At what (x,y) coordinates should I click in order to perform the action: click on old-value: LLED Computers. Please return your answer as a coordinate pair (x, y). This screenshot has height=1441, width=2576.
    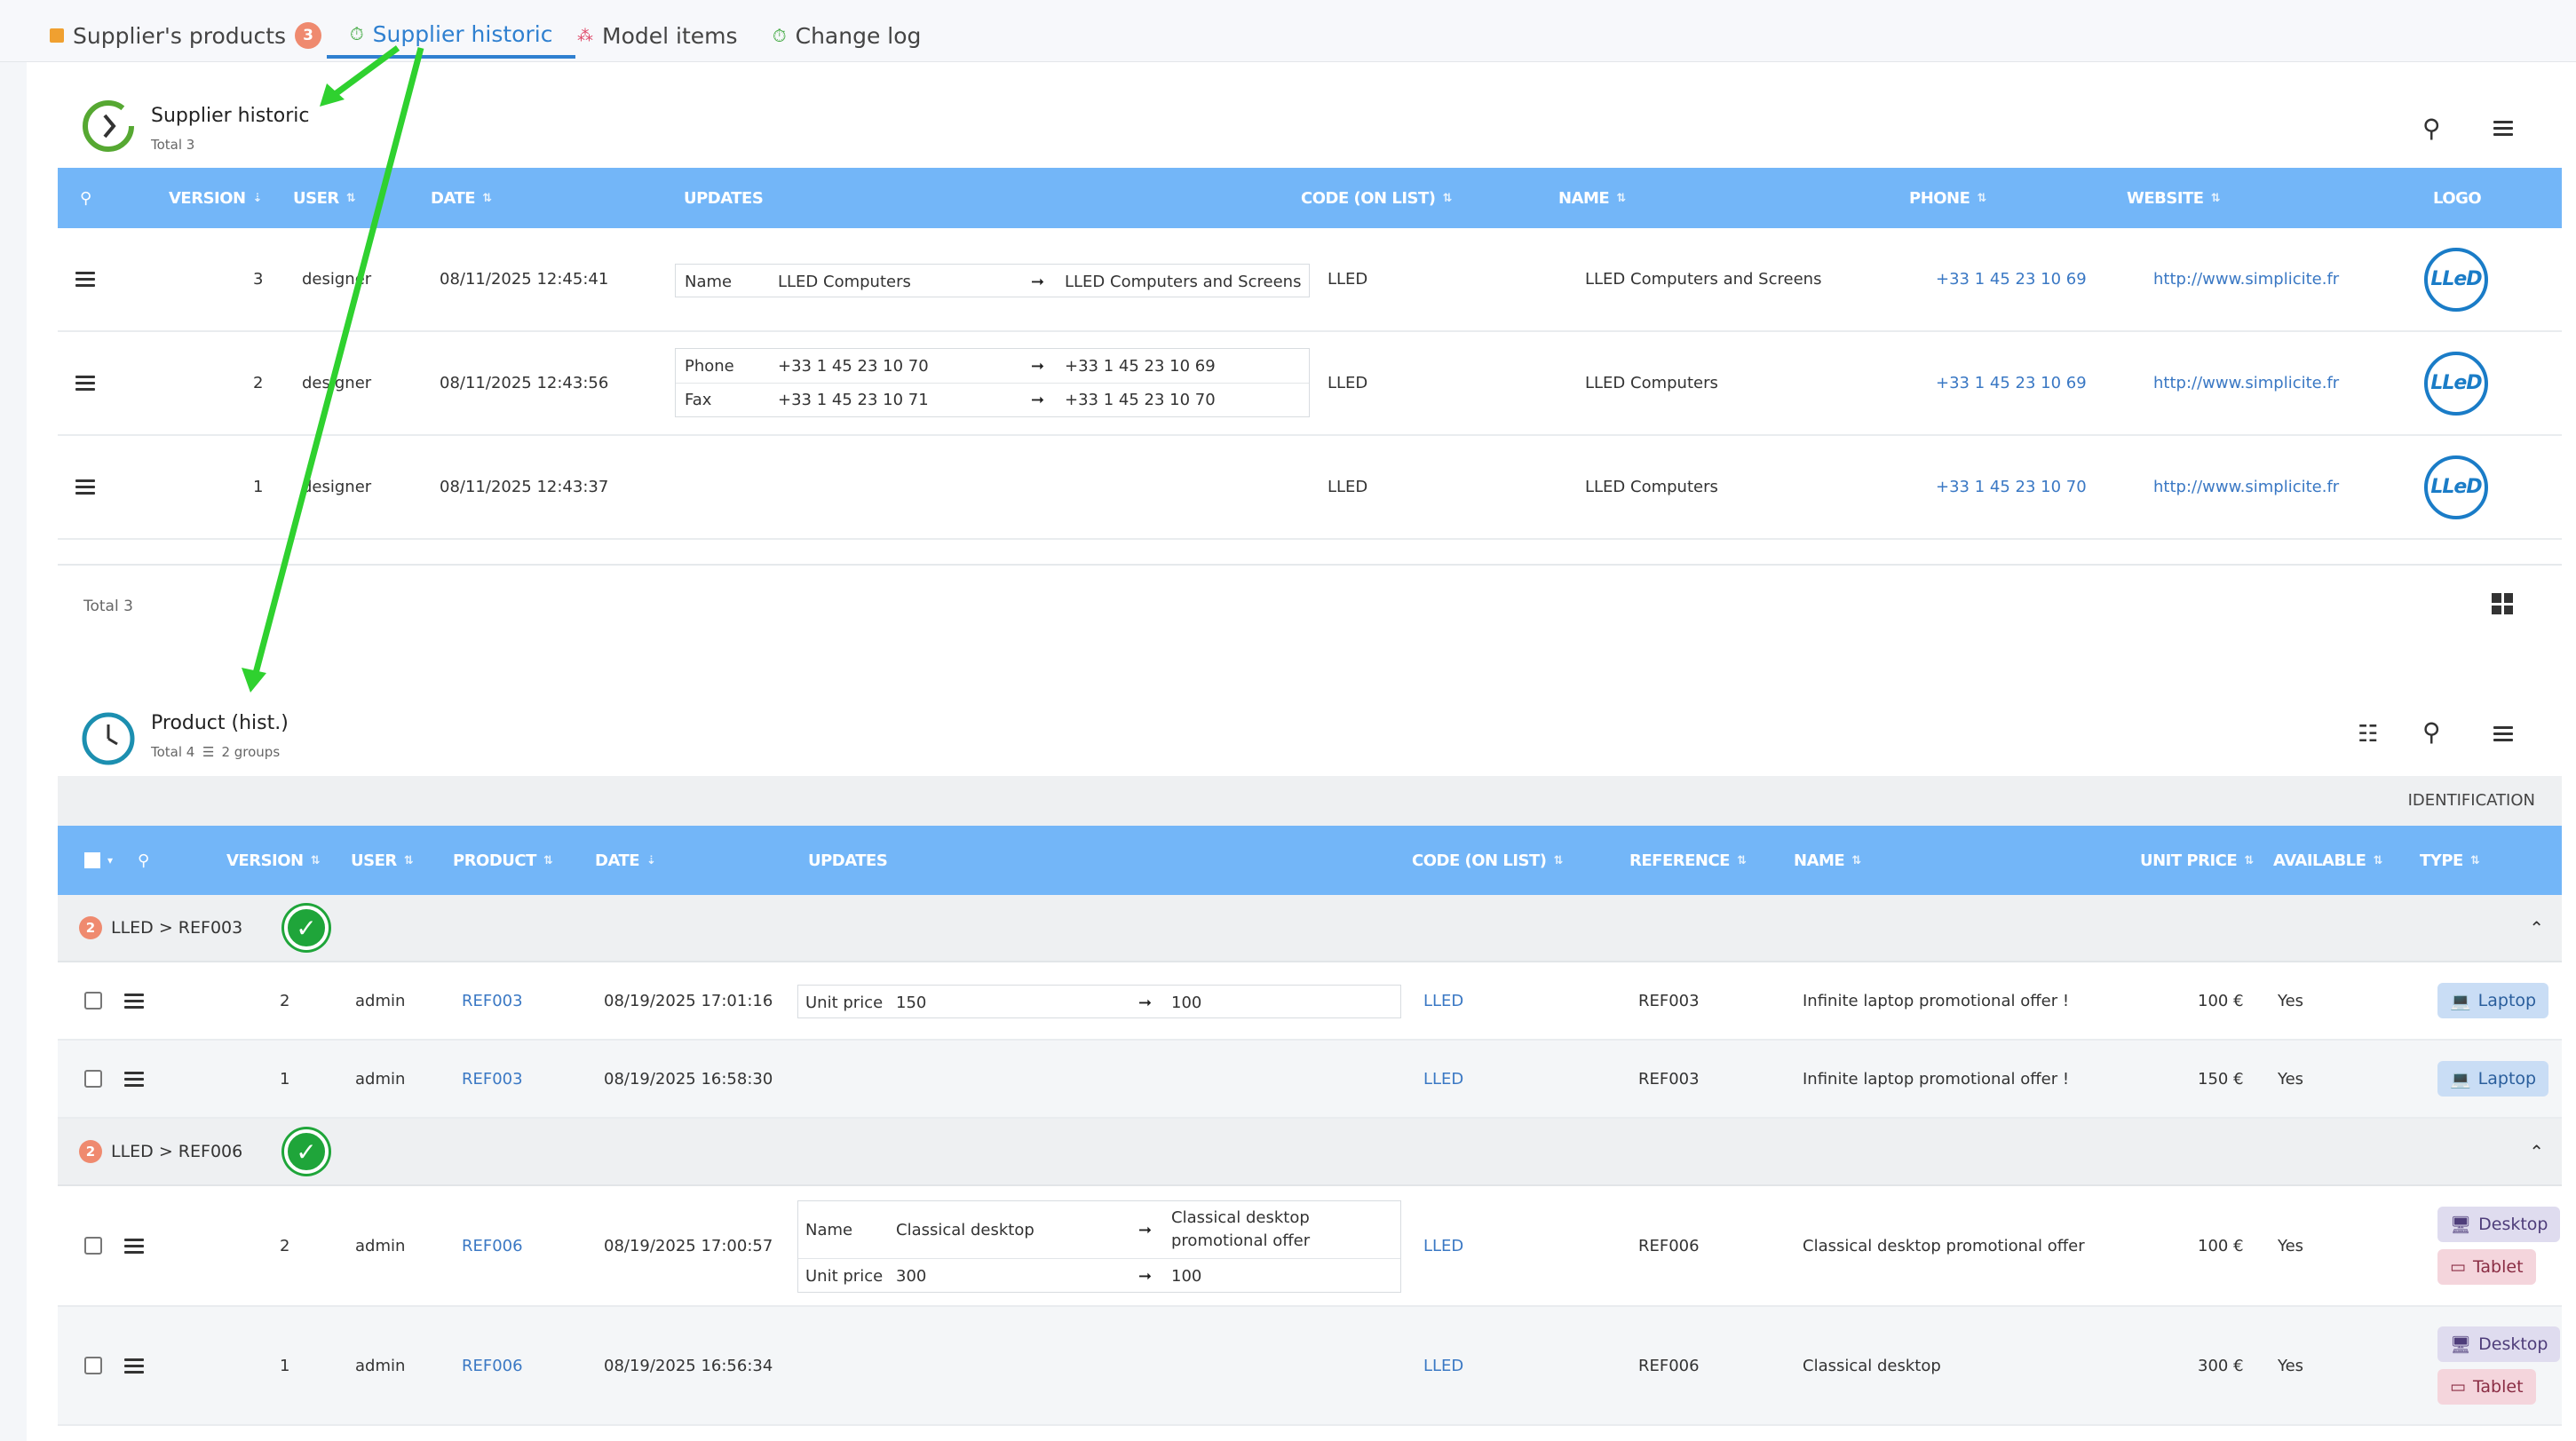
    Looking at the image, I should click on (845, 281).